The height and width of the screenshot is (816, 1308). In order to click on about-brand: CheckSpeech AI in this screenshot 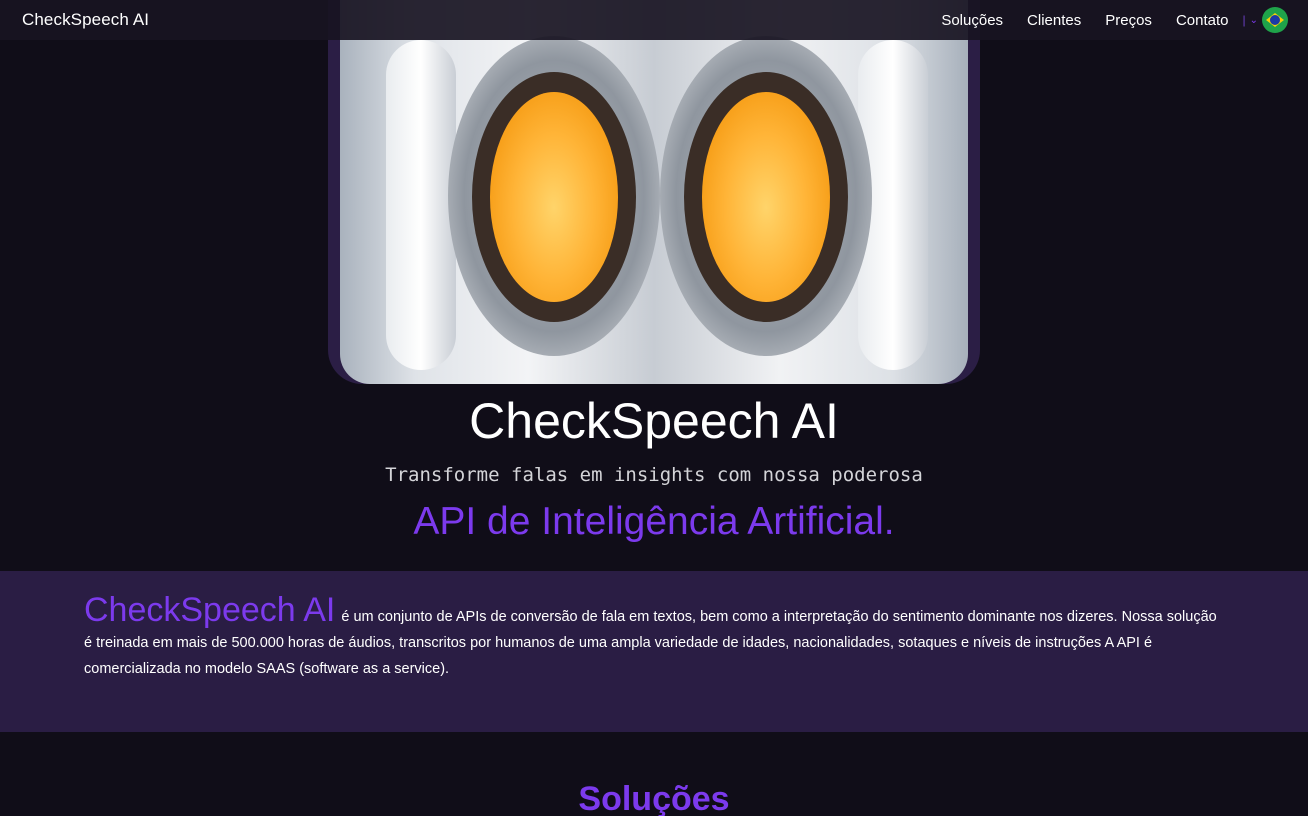, I will do `click(210, 610)`.